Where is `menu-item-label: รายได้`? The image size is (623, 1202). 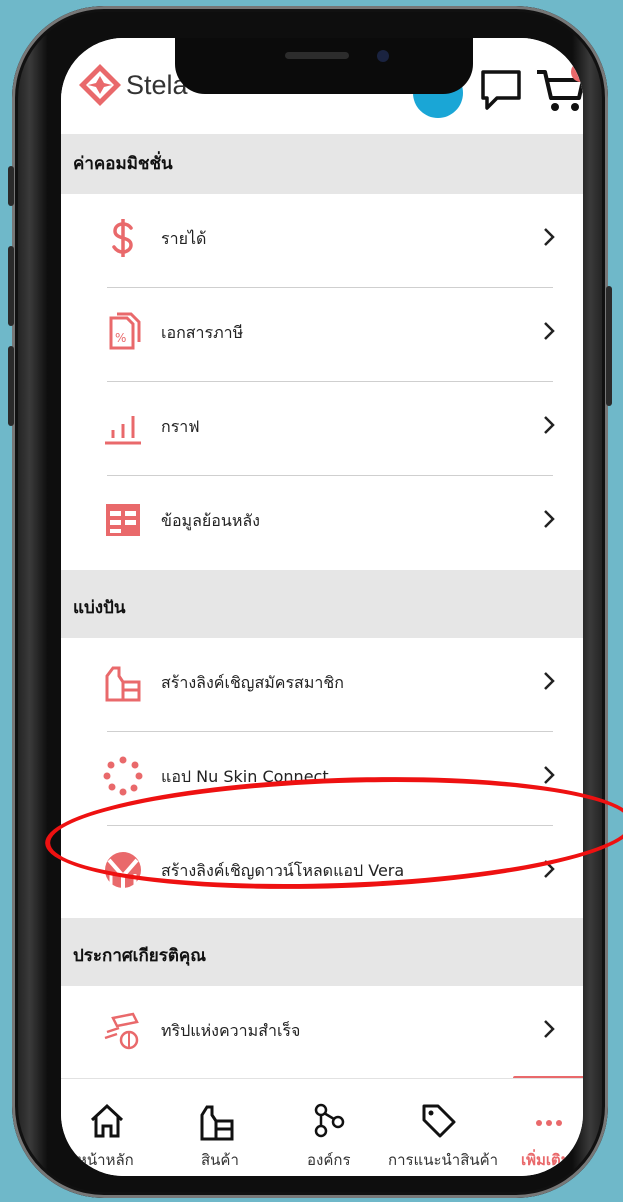 menu-item-label: รายได้ is located at coordinates (184, 238).